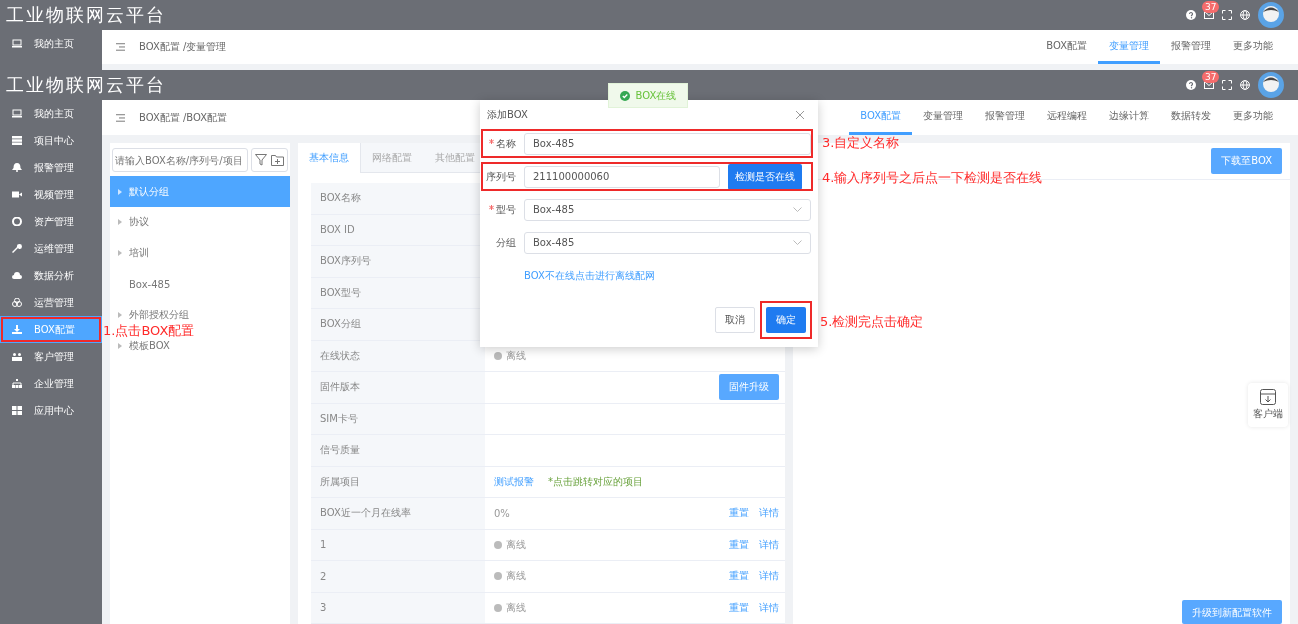  Describe the element at coordinates (149, 315) in the screenshot. I see `tree-item: 外部授权分组` at that location.